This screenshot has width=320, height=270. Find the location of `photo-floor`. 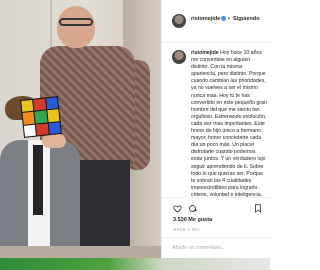

photo-floor is located at coordinates (80, 252).